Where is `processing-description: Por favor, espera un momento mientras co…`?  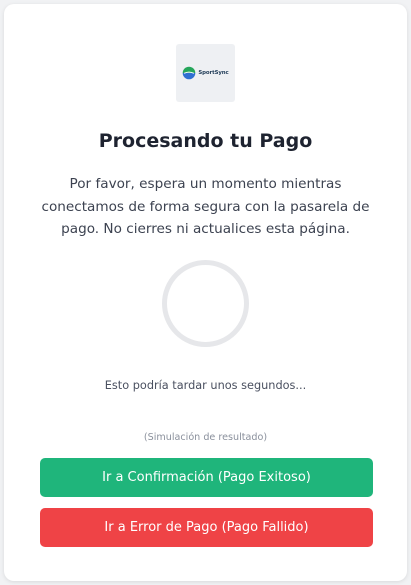
processing-description: Por favor, espera un momento mientras co… is located at coordinates (205, 206).